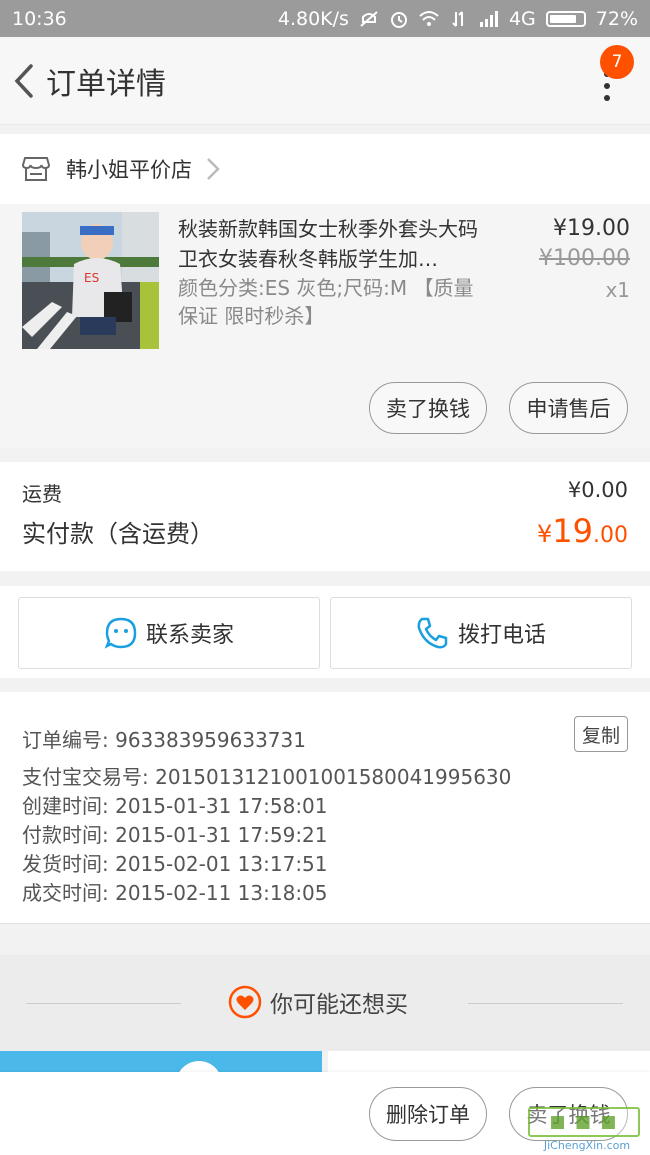 This screenshot has width=650, height=1155. What do you see at coordinates (568, 408) in the screenshot?
I see `after-sale-button: 申请售后` at bounding box center [568, 408].